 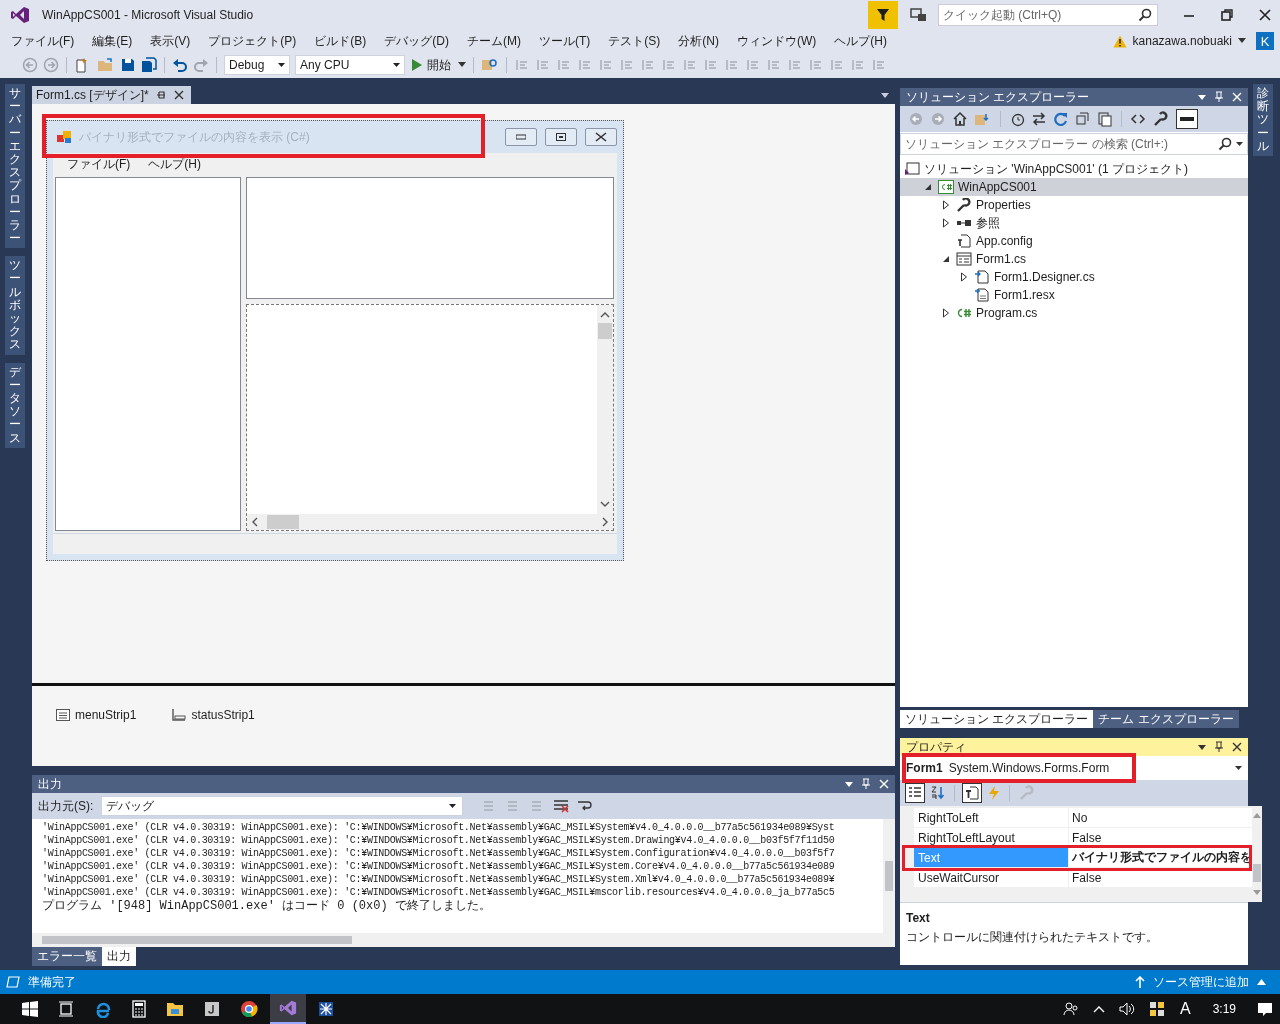 I want to click on side-tab: ツールボックス, so click(x=15, y=305).